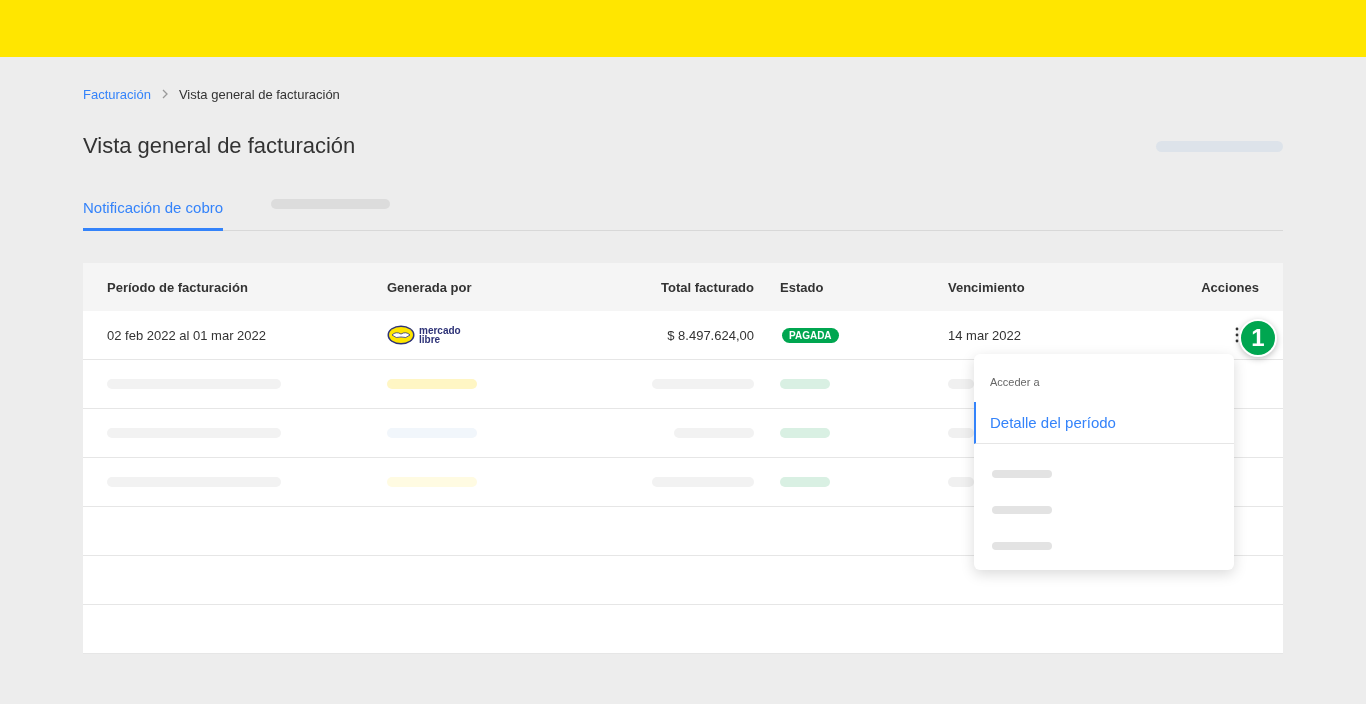 This screenshot has width=1366, height=704. Describe the element at coordinates (1258, 338) in the screenshot. I see `step-marker: 1` at that location.